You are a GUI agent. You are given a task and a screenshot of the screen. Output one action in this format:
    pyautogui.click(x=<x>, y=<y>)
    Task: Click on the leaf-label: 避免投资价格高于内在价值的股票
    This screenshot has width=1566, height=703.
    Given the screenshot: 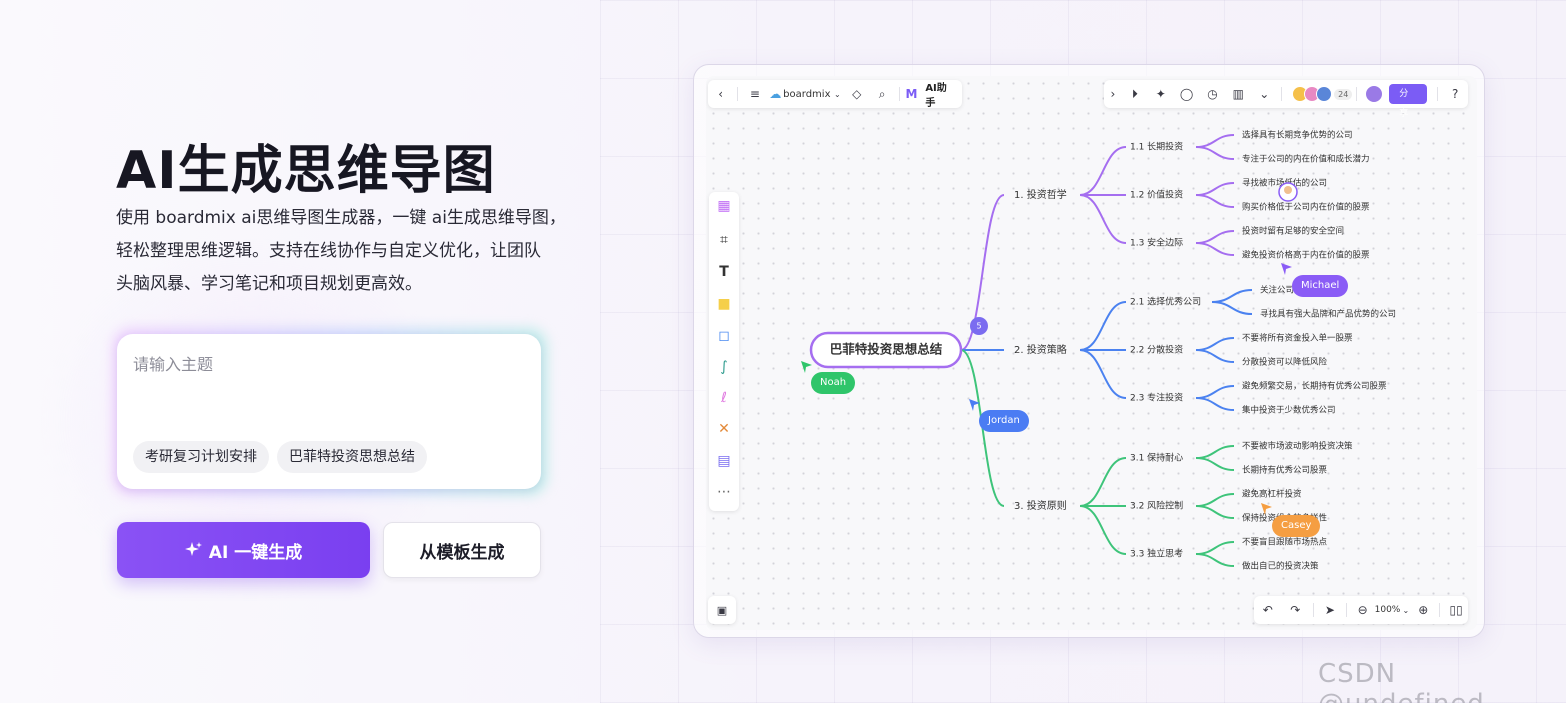 What is the action you would take?
    pyautogui.click(x=1306, y=255)
    